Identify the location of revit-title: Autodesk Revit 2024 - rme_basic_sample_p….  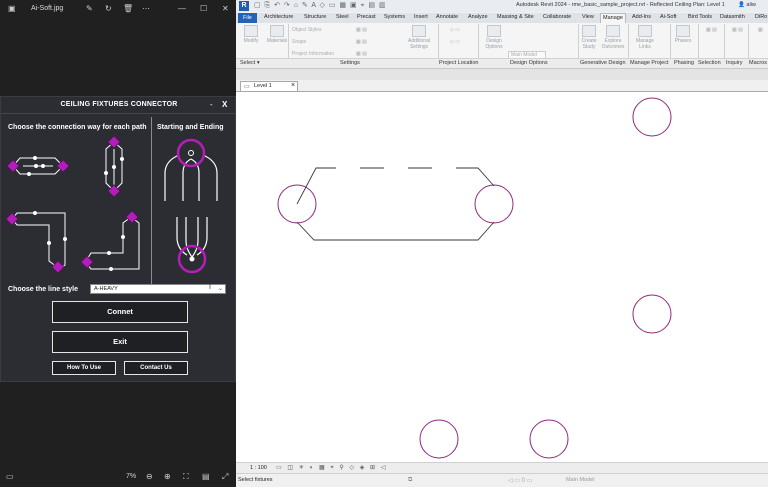
(620, 5).